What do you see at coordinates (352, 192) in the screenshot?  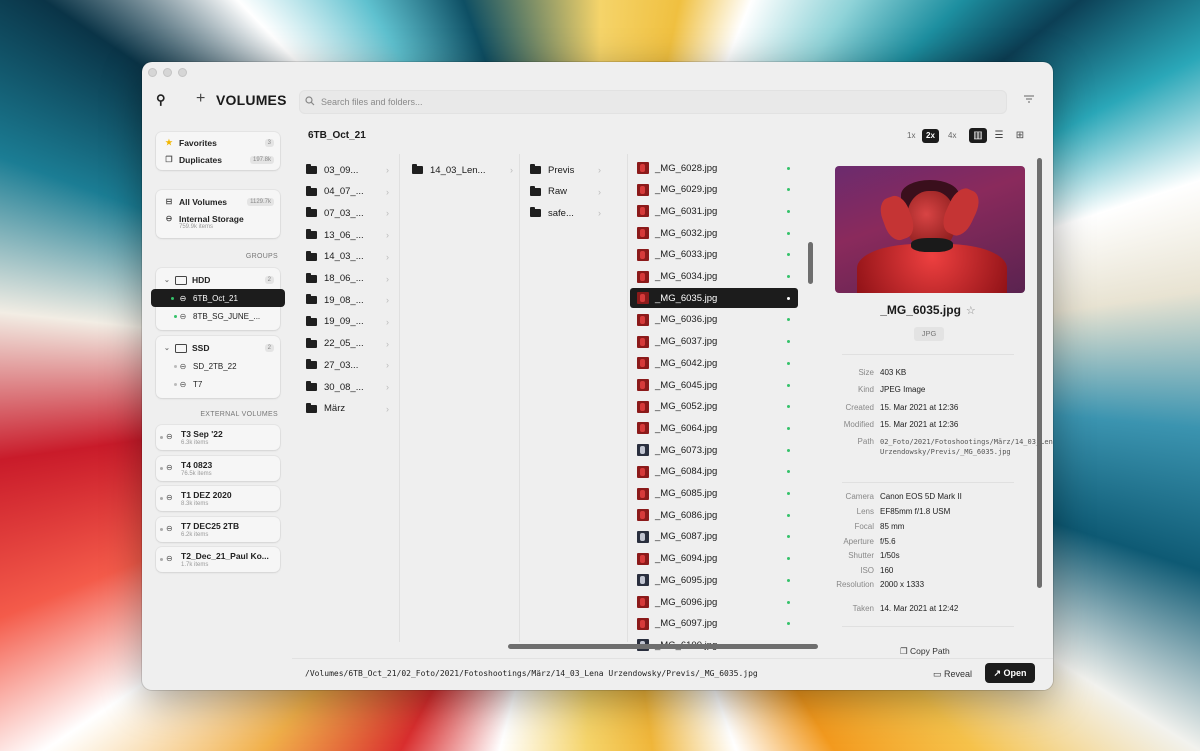 I see `folder-item: 04_07_... ›` at bounding box center [352, 192].